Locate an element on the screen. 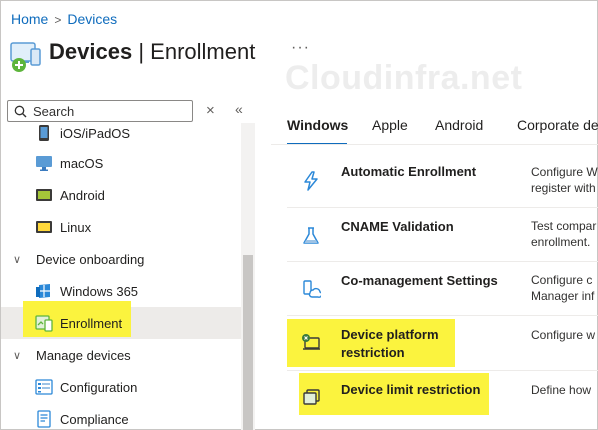 The width and height of the screenshot is (598, 430). collapse-sidebar-button: « is located at coordinates (239, 109).